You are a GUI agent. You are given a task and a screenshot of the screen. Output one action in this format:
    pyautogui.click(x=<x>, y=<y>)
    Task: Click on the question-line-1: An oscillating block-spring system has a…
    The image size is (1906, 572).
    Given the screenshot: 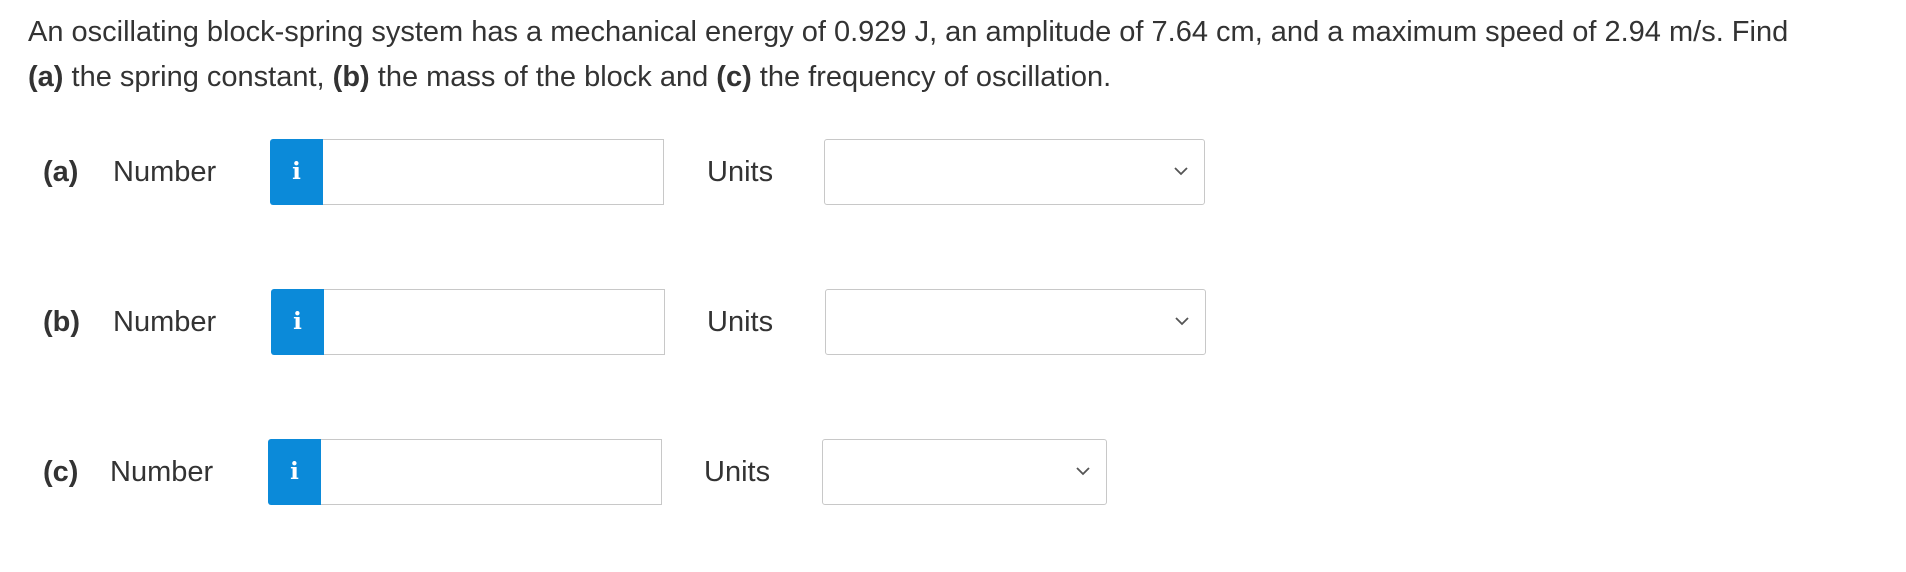 What is the action you would take?
    pyautogui.click(x=908, y=32)
    